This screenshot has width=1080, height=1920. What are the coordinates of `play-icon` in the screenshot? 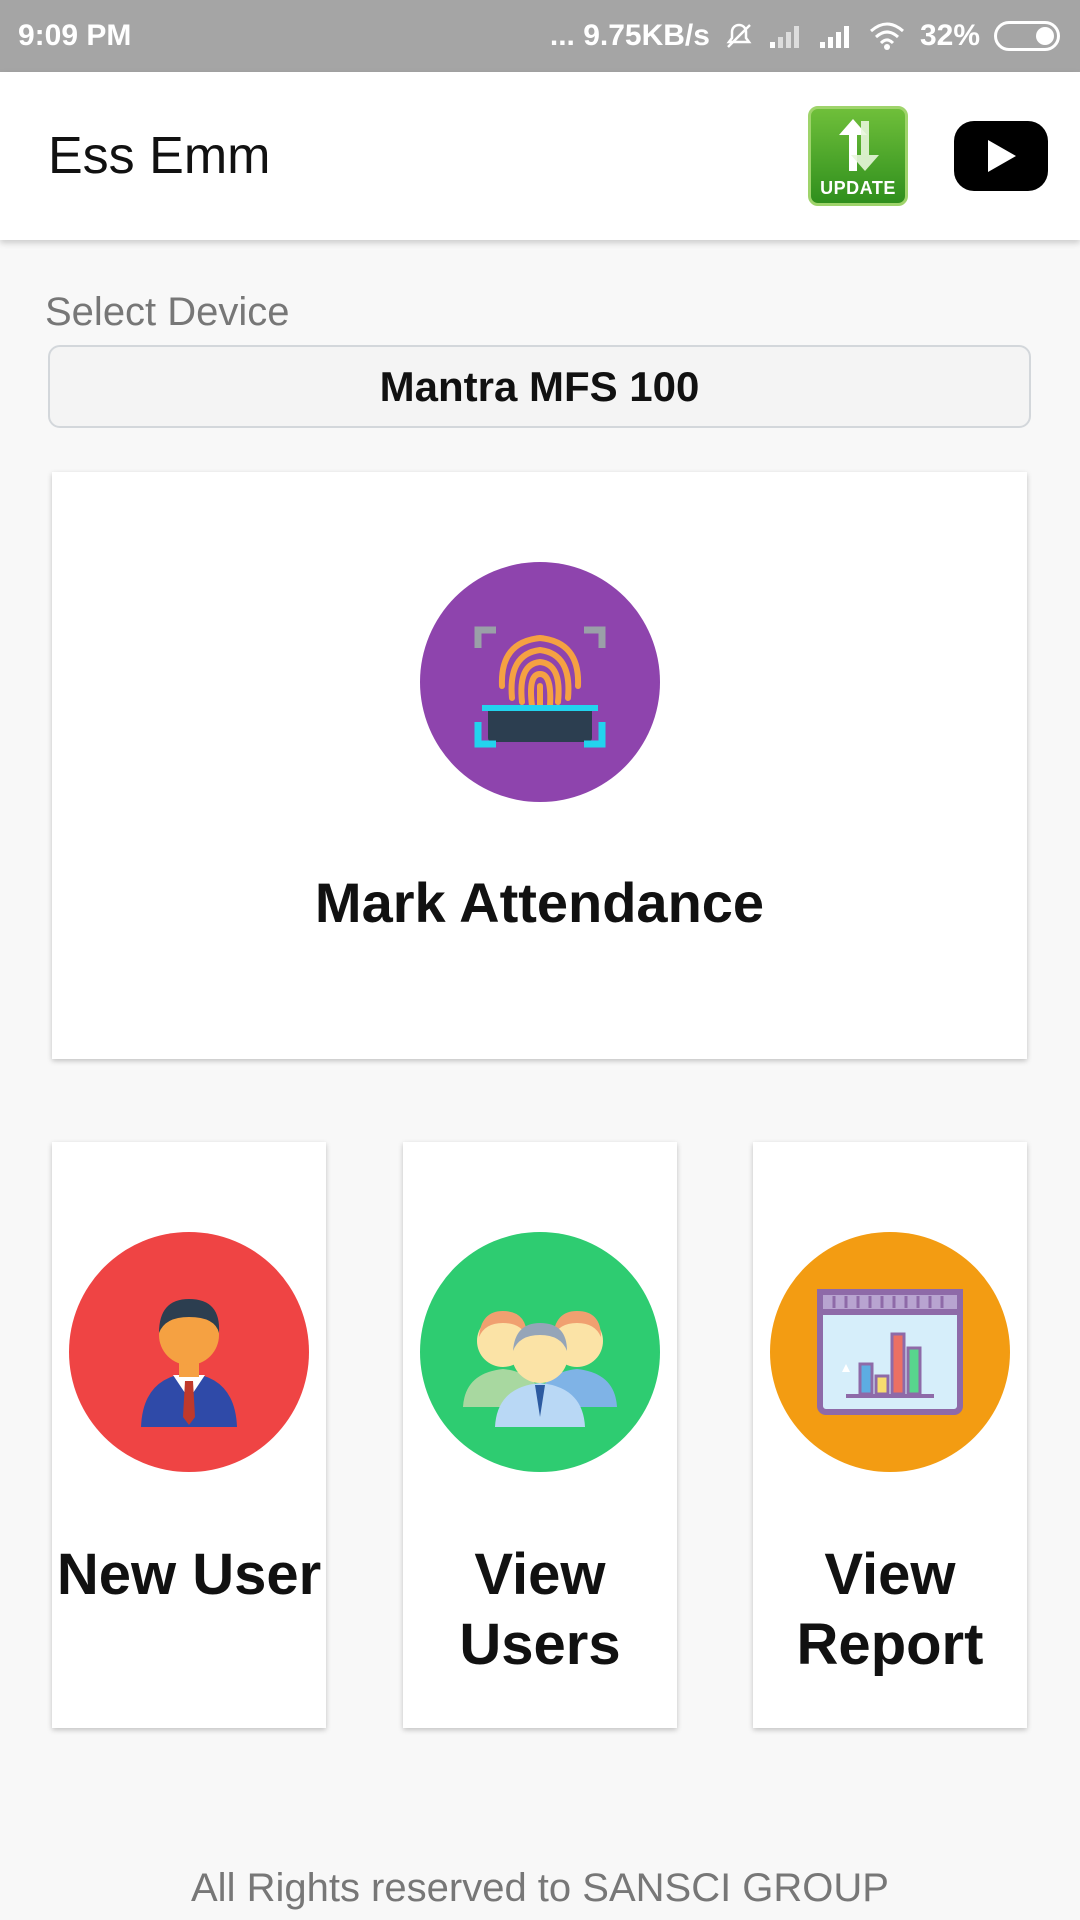 It's located at (1002, 156).